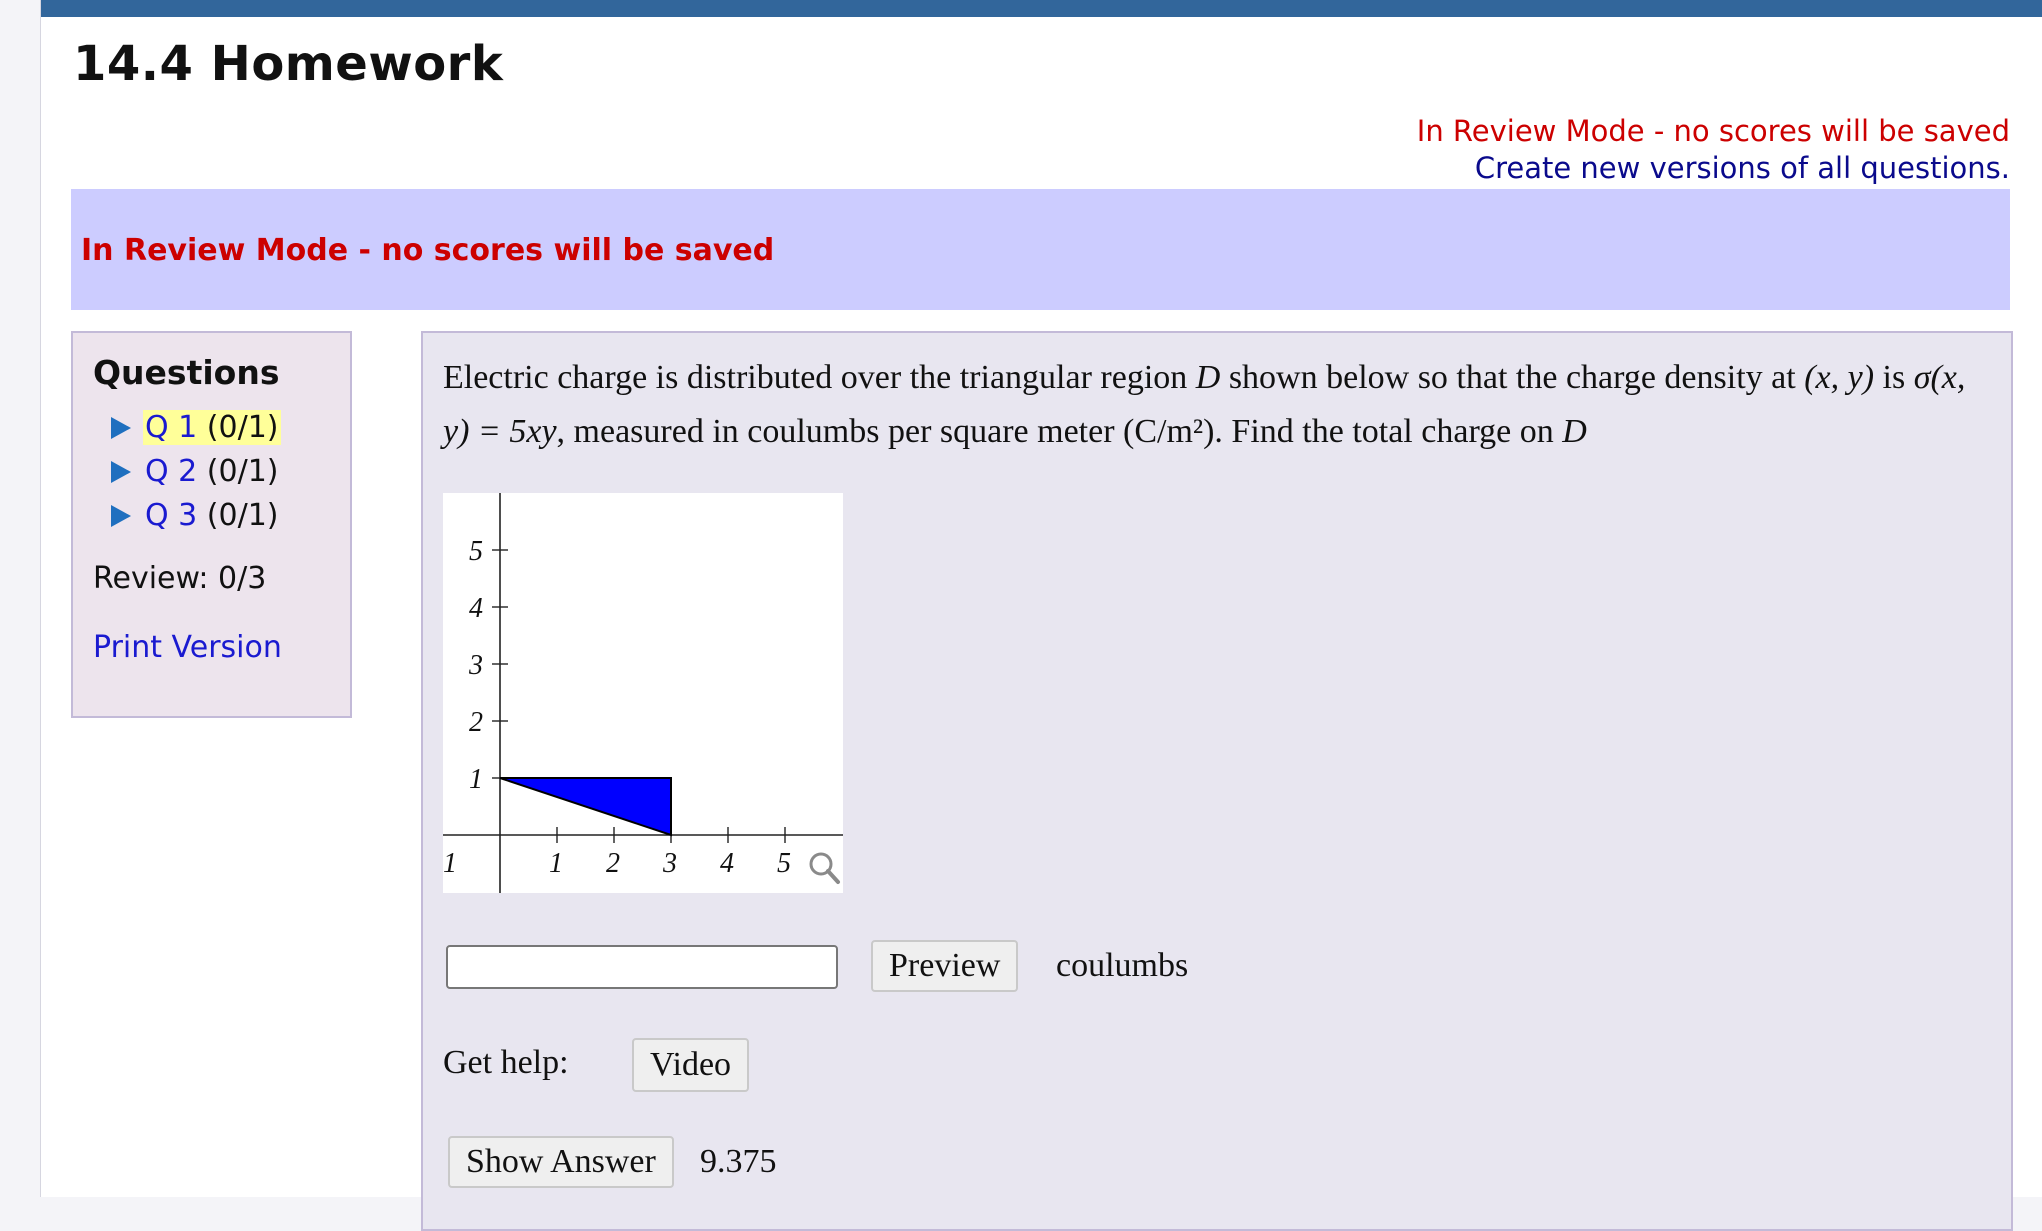 The image size is (2042, 1231). What do you see at coordinates (727, 863) in the screenshot?
I see `x-tick-label: 4` at bounding box center [727, 863].